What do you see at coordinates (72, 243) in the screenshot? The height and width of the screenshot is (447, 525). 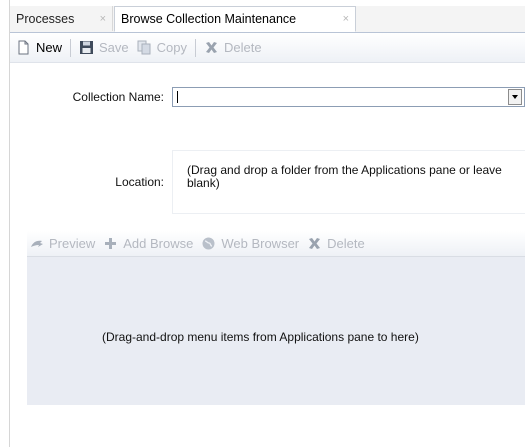 I see `preview-button-label: Preview` at bounding box center [72, 243].